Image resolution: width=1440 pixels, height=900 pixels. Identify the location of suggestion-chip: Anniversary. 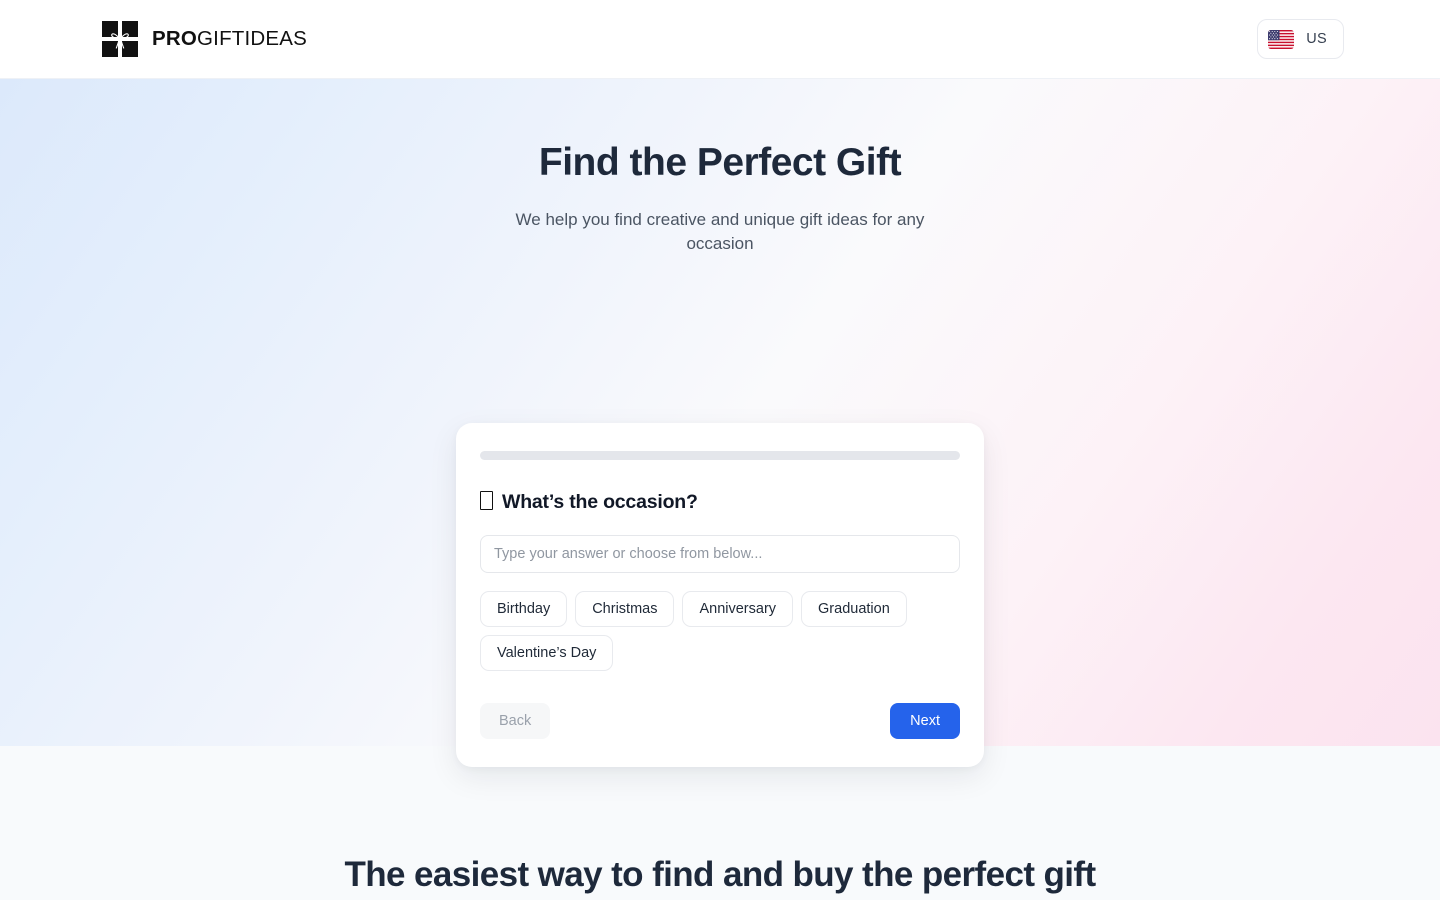
(738, 609).